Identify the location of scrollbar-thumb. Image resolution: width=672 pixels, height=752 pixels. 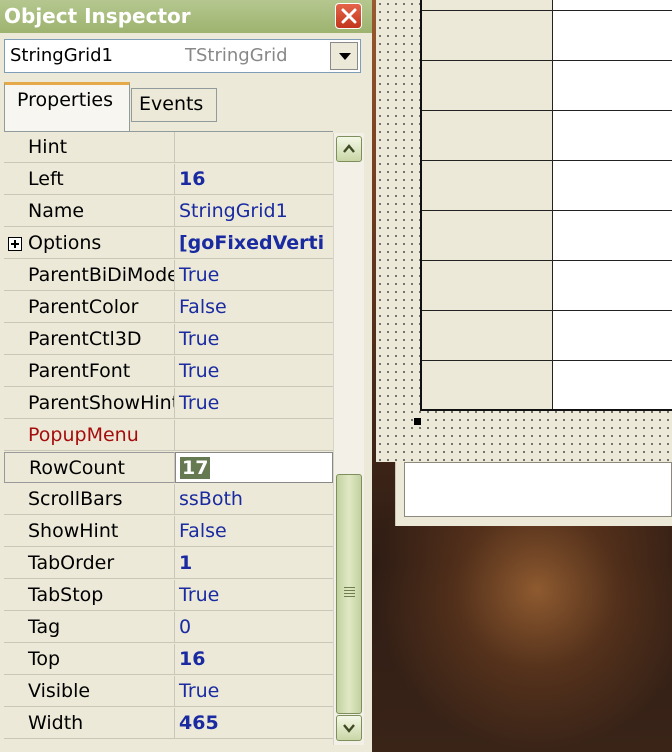
(349, 594).